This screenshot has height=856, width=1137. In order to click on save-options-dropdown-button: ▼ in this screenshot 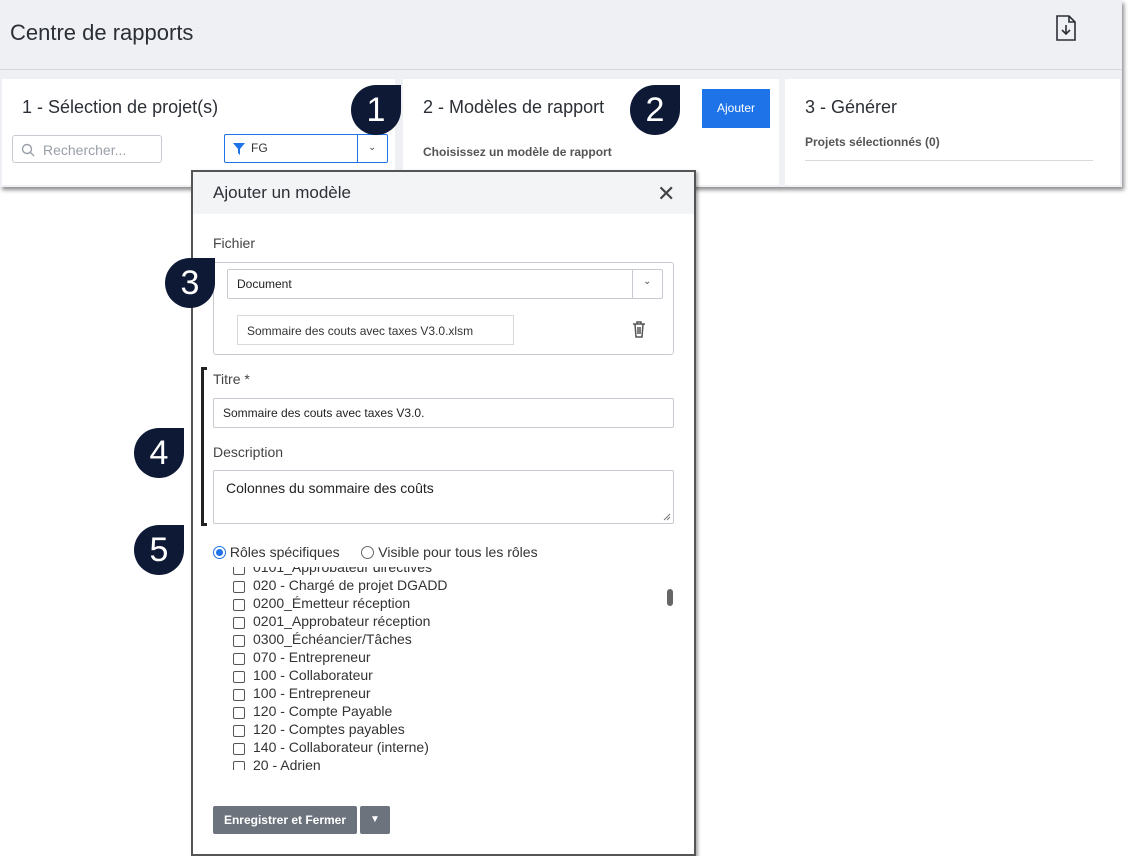, I will do `click(375, 820)`.